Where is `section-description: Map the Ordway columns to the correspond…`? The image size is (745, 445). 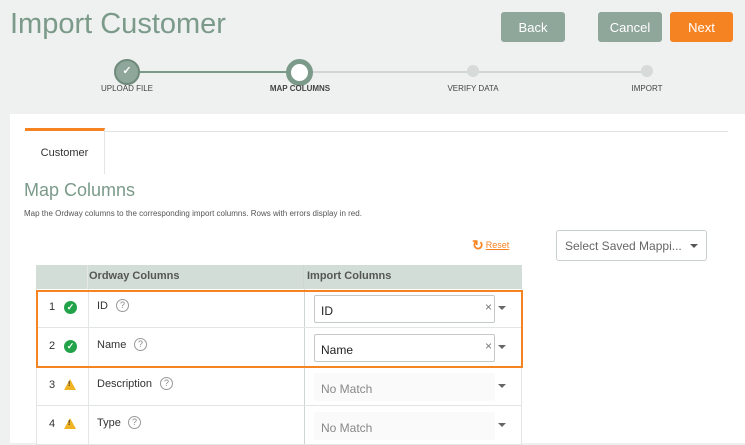
section-description: Map the Ordway columns to the correspond… is located at coordinates (193, 213).